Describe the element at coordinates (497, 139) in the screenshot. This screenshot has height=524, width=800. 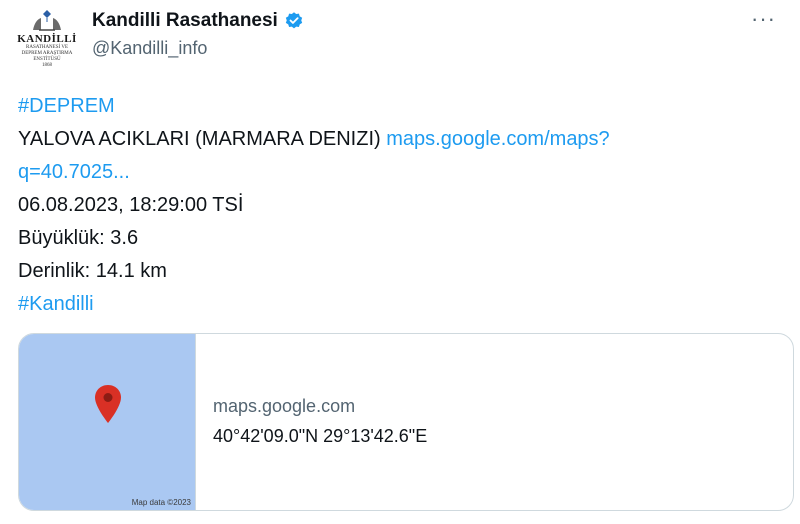
I see `maps-link-part1: maps.google.com/maps?` at that location.